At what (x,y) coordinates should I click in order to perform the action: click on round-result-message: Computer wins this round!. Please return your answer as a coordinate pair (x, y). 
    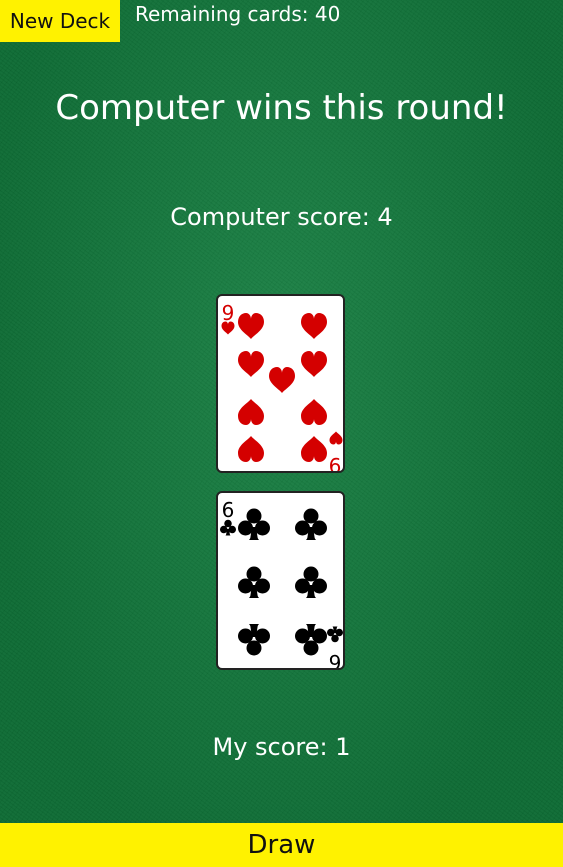
    Looking at the image, I should click on (281, 108).